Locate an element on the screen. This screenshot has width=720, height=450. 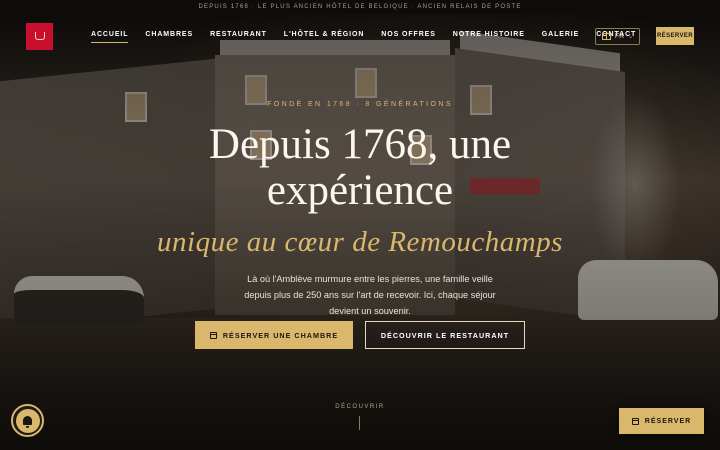
reserve-room-button: RÉSERVER UNE CHAMBRE is located at coordinates (274, 335).